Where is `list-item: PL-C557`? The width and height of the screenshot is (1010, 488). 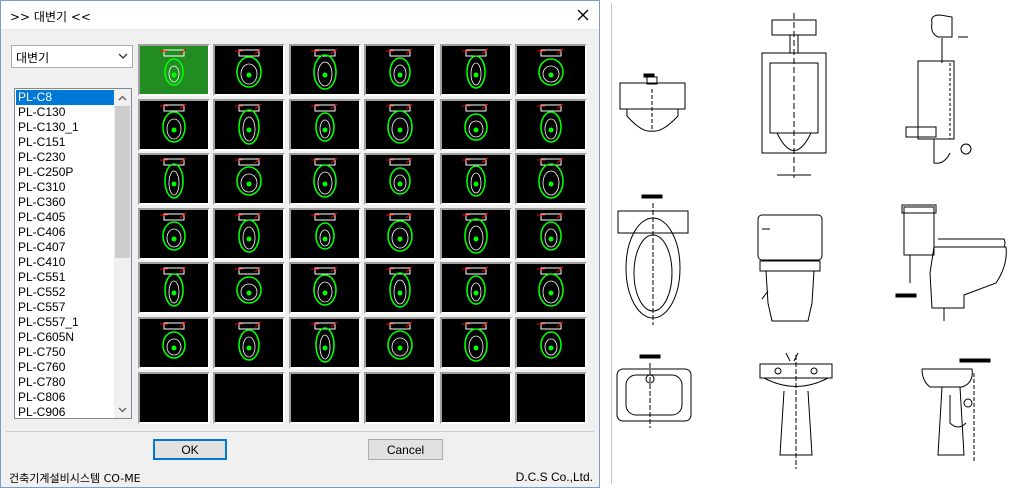 list-item: PL-C557 is located at coordinates (65, 307).